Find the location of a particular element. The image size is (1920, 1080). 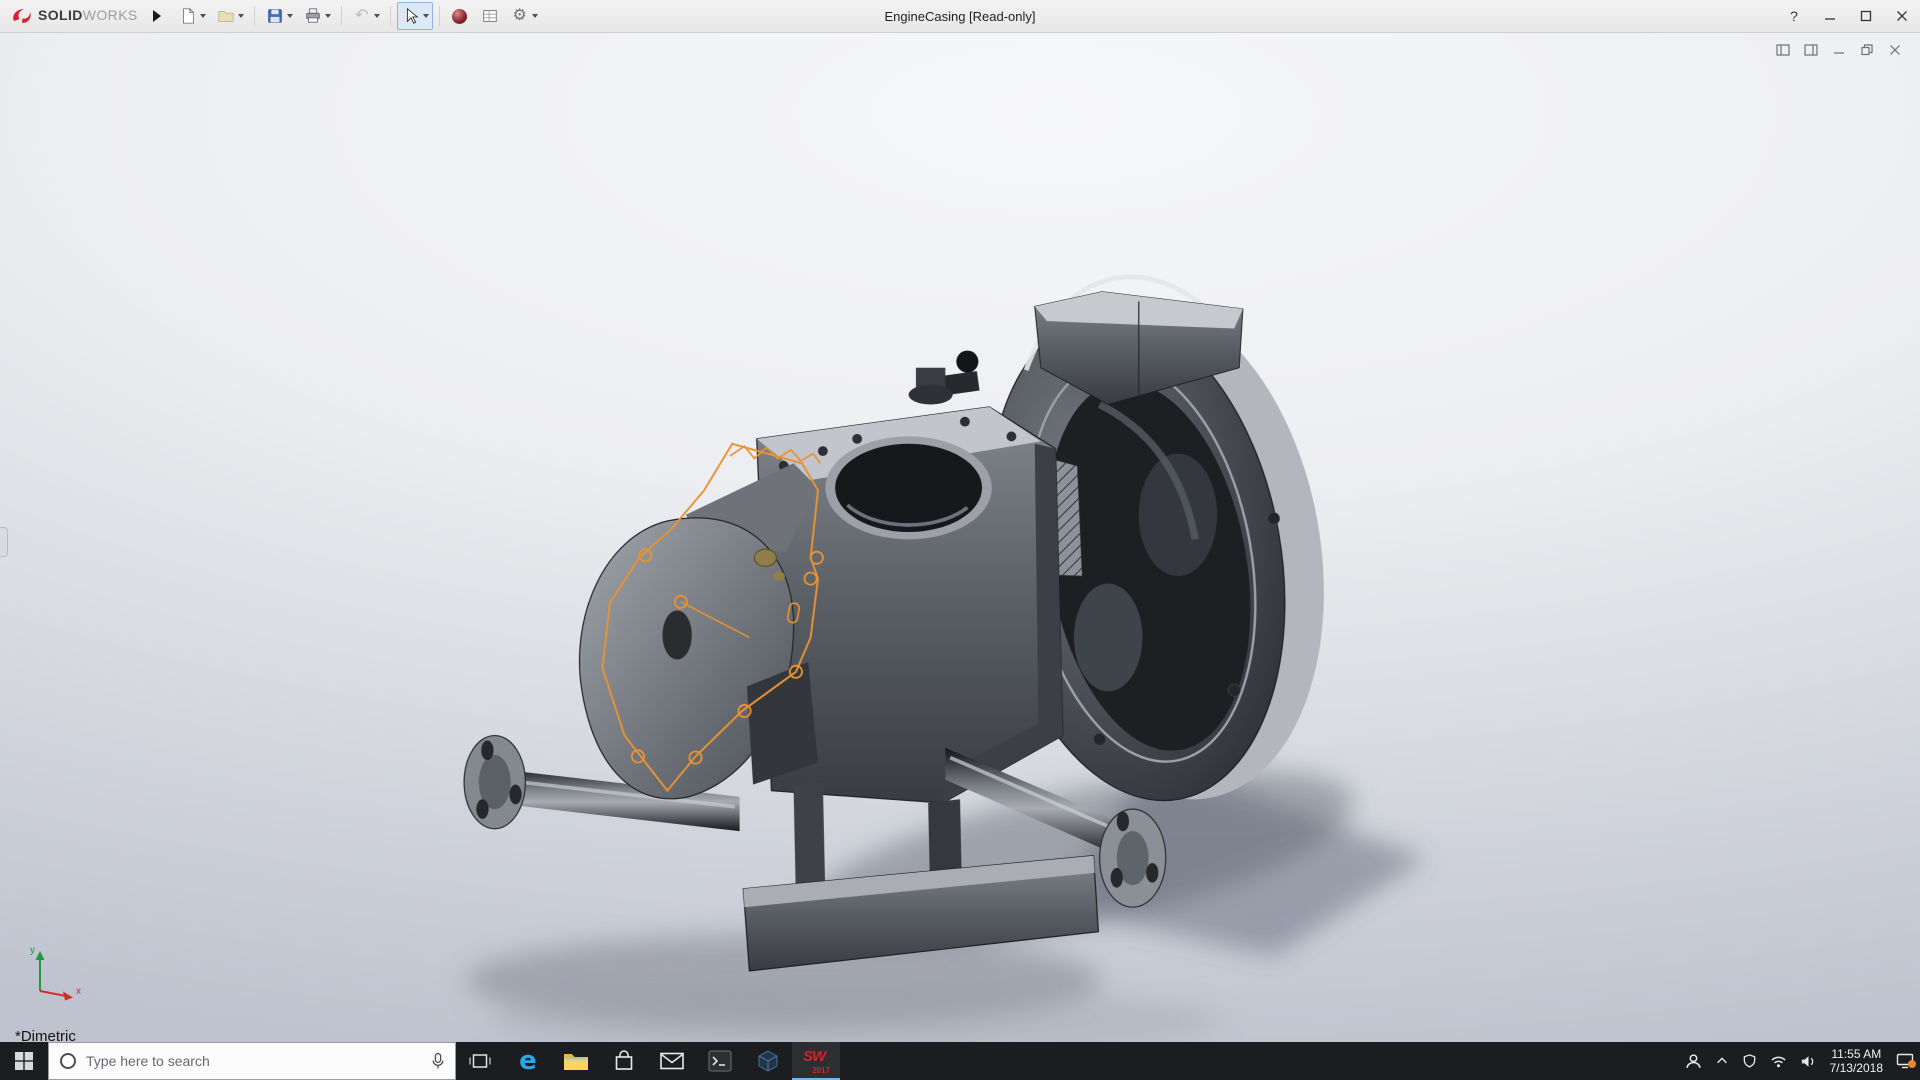

minimize-button is located at coordinates (1830, 16).